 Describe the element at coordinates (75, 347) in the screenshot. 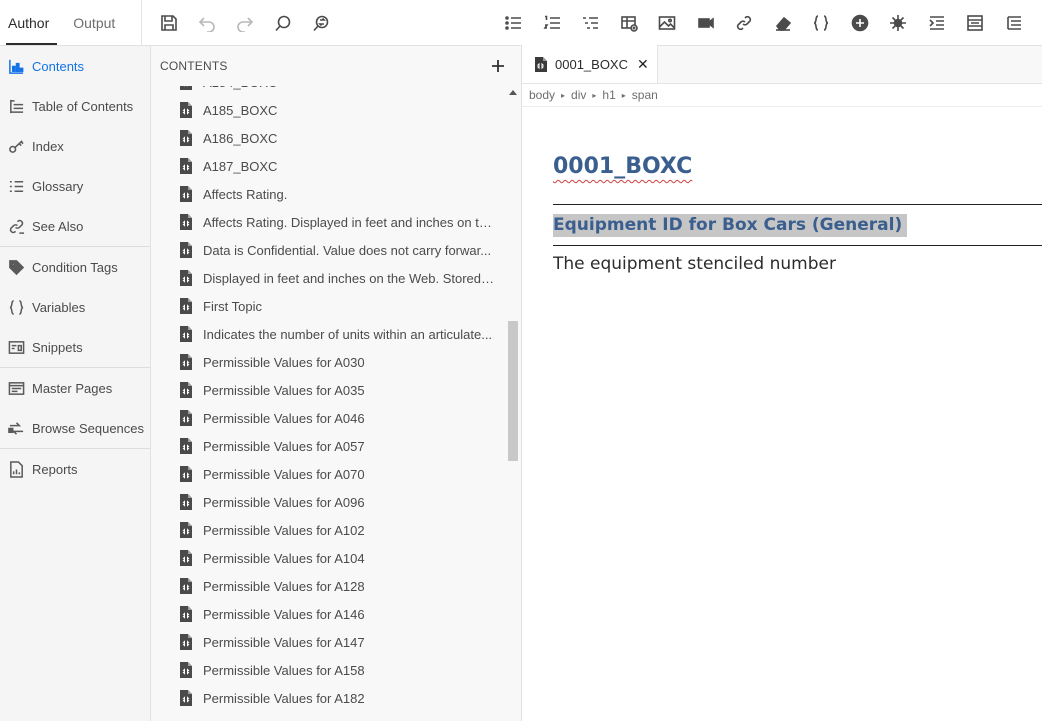

I see `nav-item-snippets: Snippets` at that location.